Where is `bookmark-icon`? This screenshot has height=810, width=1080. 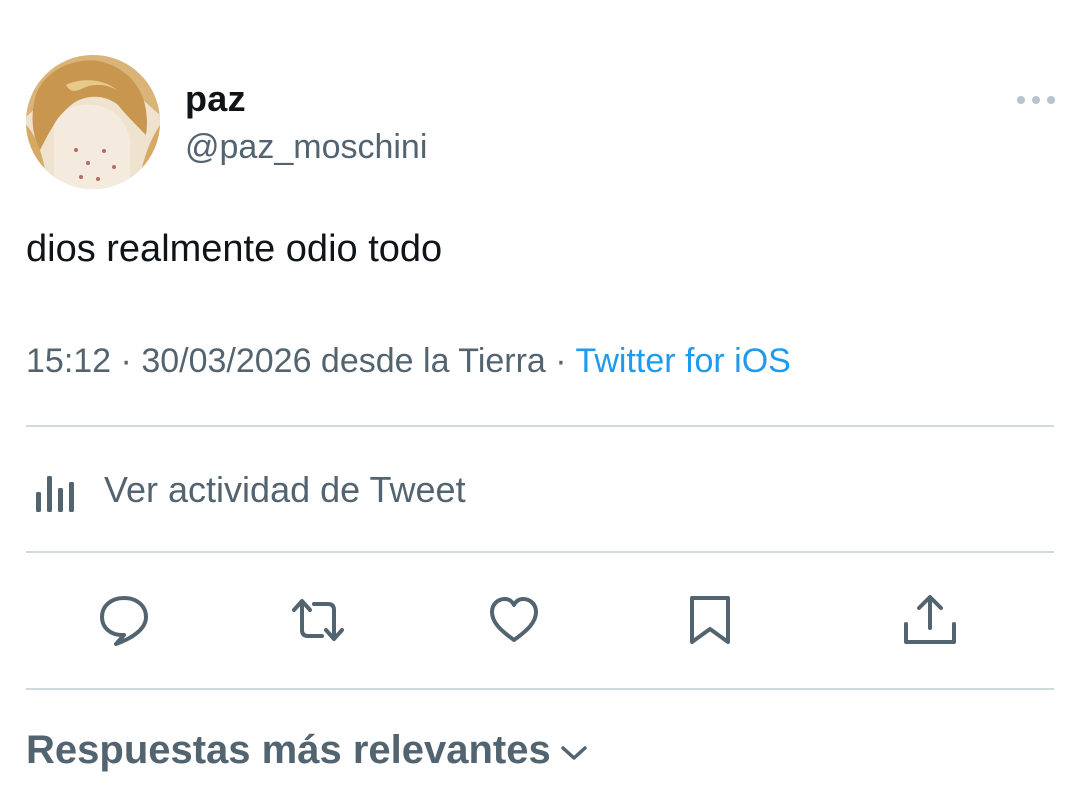
bookmark-icon is located at coordinates (710, 620).